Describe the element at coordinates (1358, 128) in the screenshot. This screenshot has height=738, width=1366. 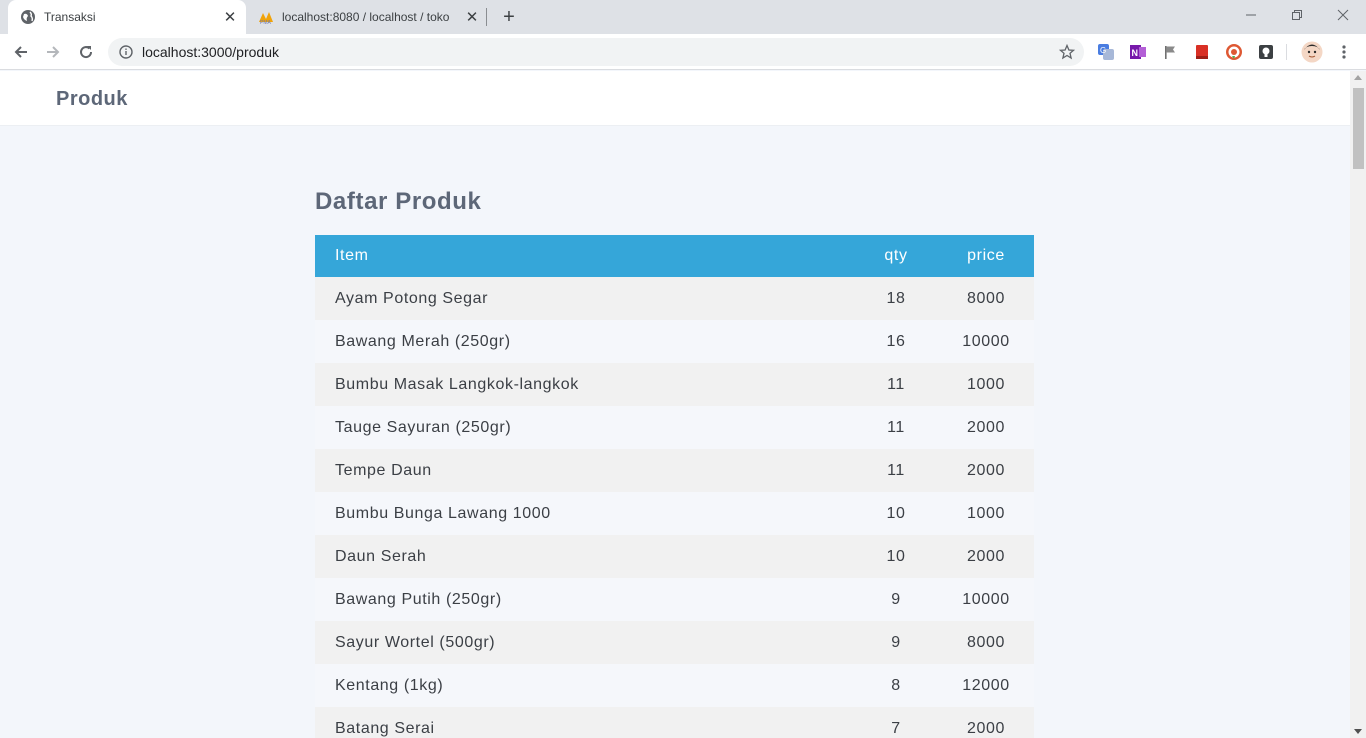
I see `scrollbar-thumb` at that location.